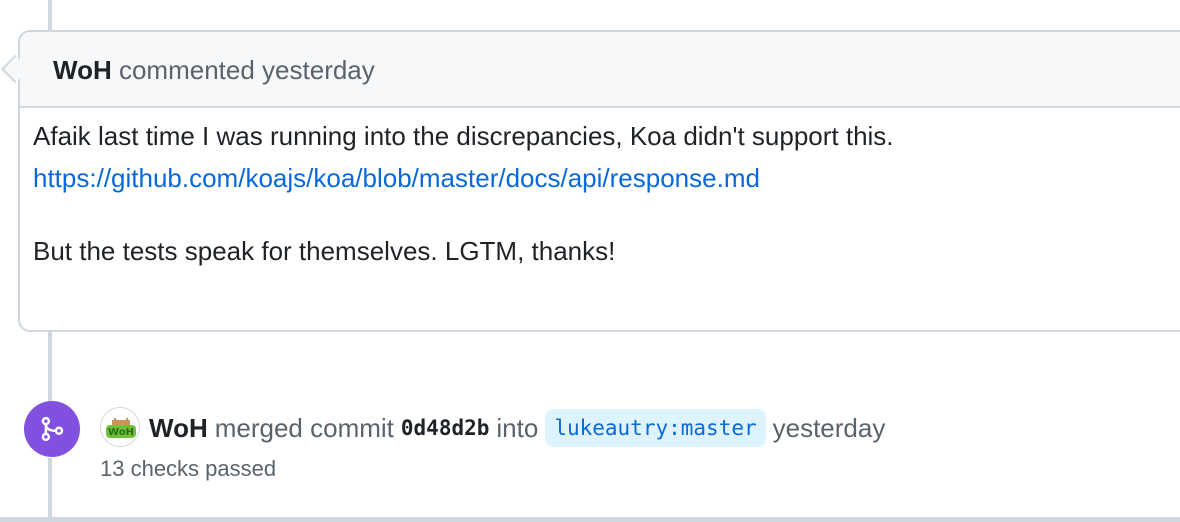 This screenshot has width=1180, height=522. I want to click on avatar: WoH, so click(120, 427).